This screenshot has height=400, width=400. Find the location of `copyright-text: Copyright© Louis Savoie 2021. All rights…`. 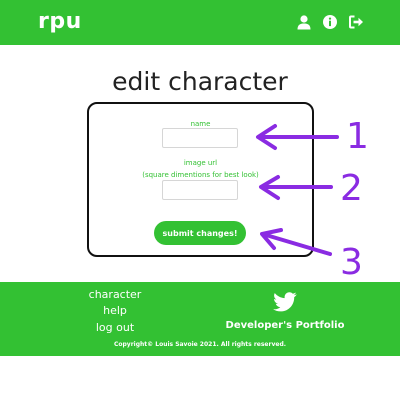

copyright-text: Copyright© Louis Savoie 2021. All rights… is located at coordinates (200, 344).